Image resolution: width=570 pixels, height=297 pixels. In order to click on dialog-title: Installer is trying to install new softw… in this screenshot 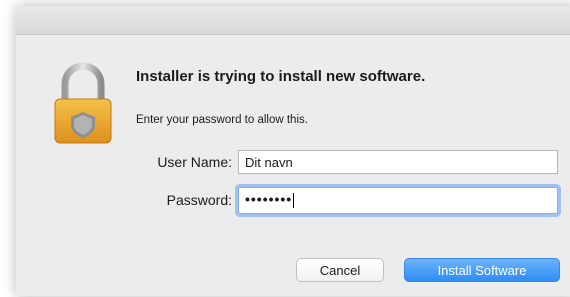, I will do `click(281, 76)`.